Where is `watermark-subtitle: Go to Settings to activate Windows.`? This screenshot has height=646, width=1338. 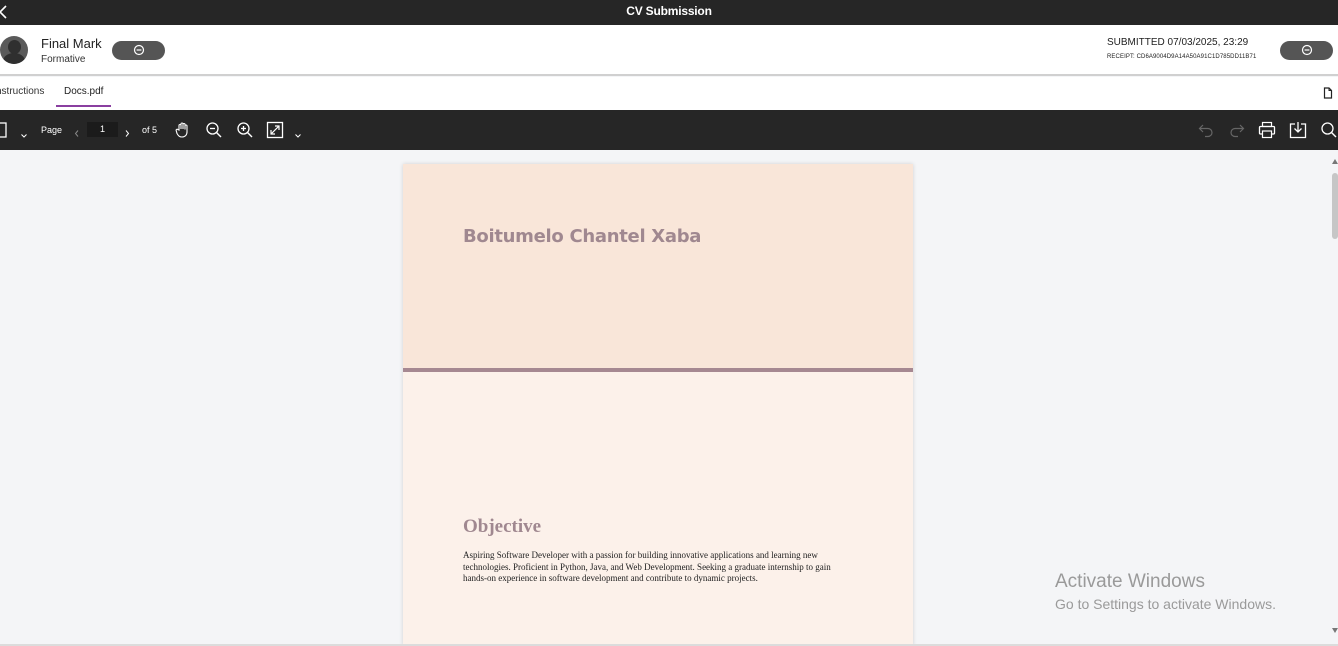
watermark-subtitle: Go to Settings to activate Windows. is located at coordinates (1165, 604).